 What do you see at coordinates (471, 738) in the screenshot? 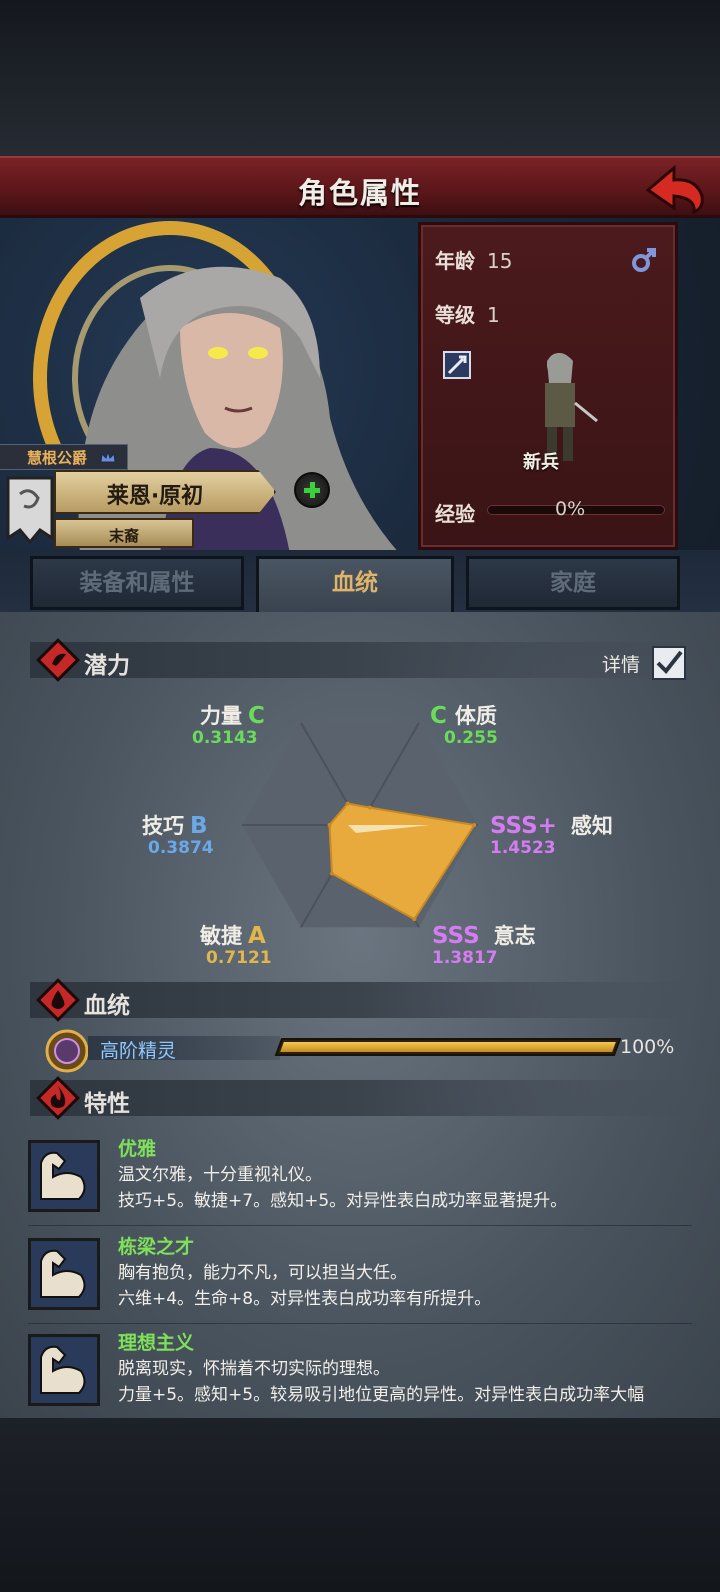
I see `stat-constitution-value: 0.255` at bounding box center [471, 738].